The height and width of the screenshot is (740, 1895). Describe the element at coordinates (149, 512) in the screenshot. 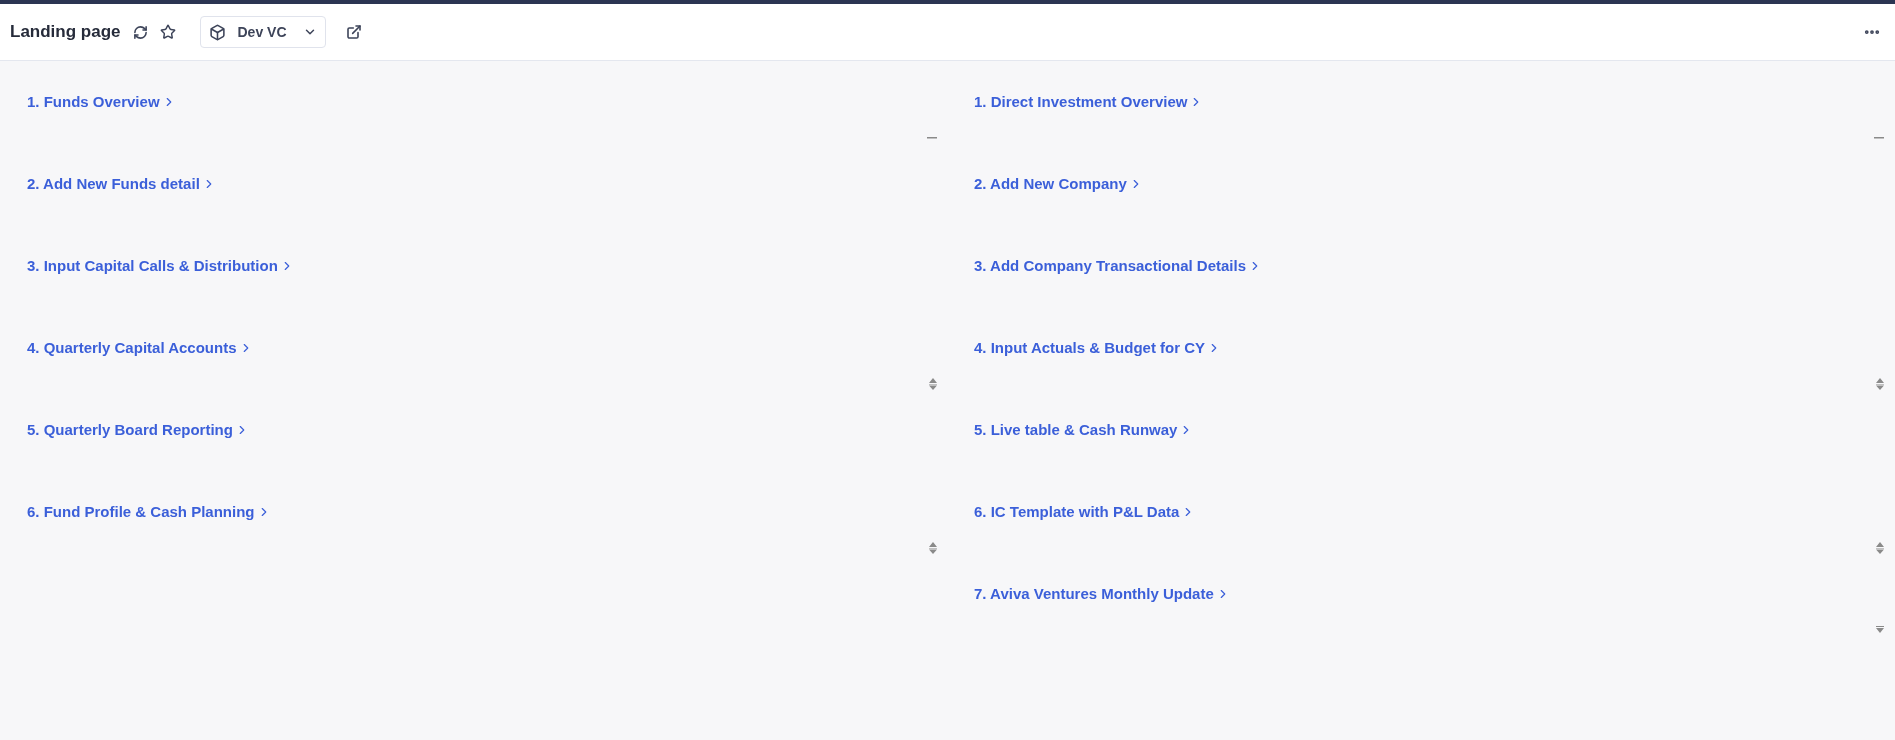

I see `section-link: 6. Fund Profile & Cash Planning` at that location.